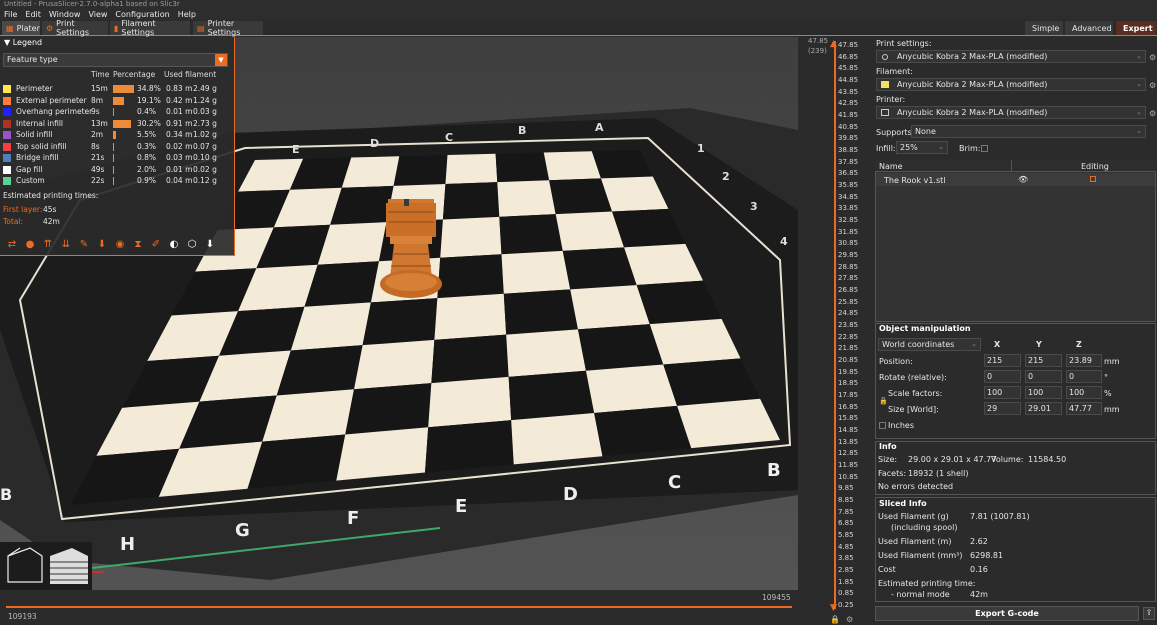 This screenshot has width=1157, height=625. I want to click on tool-marker-icon: ⬇, so click(210, 244).